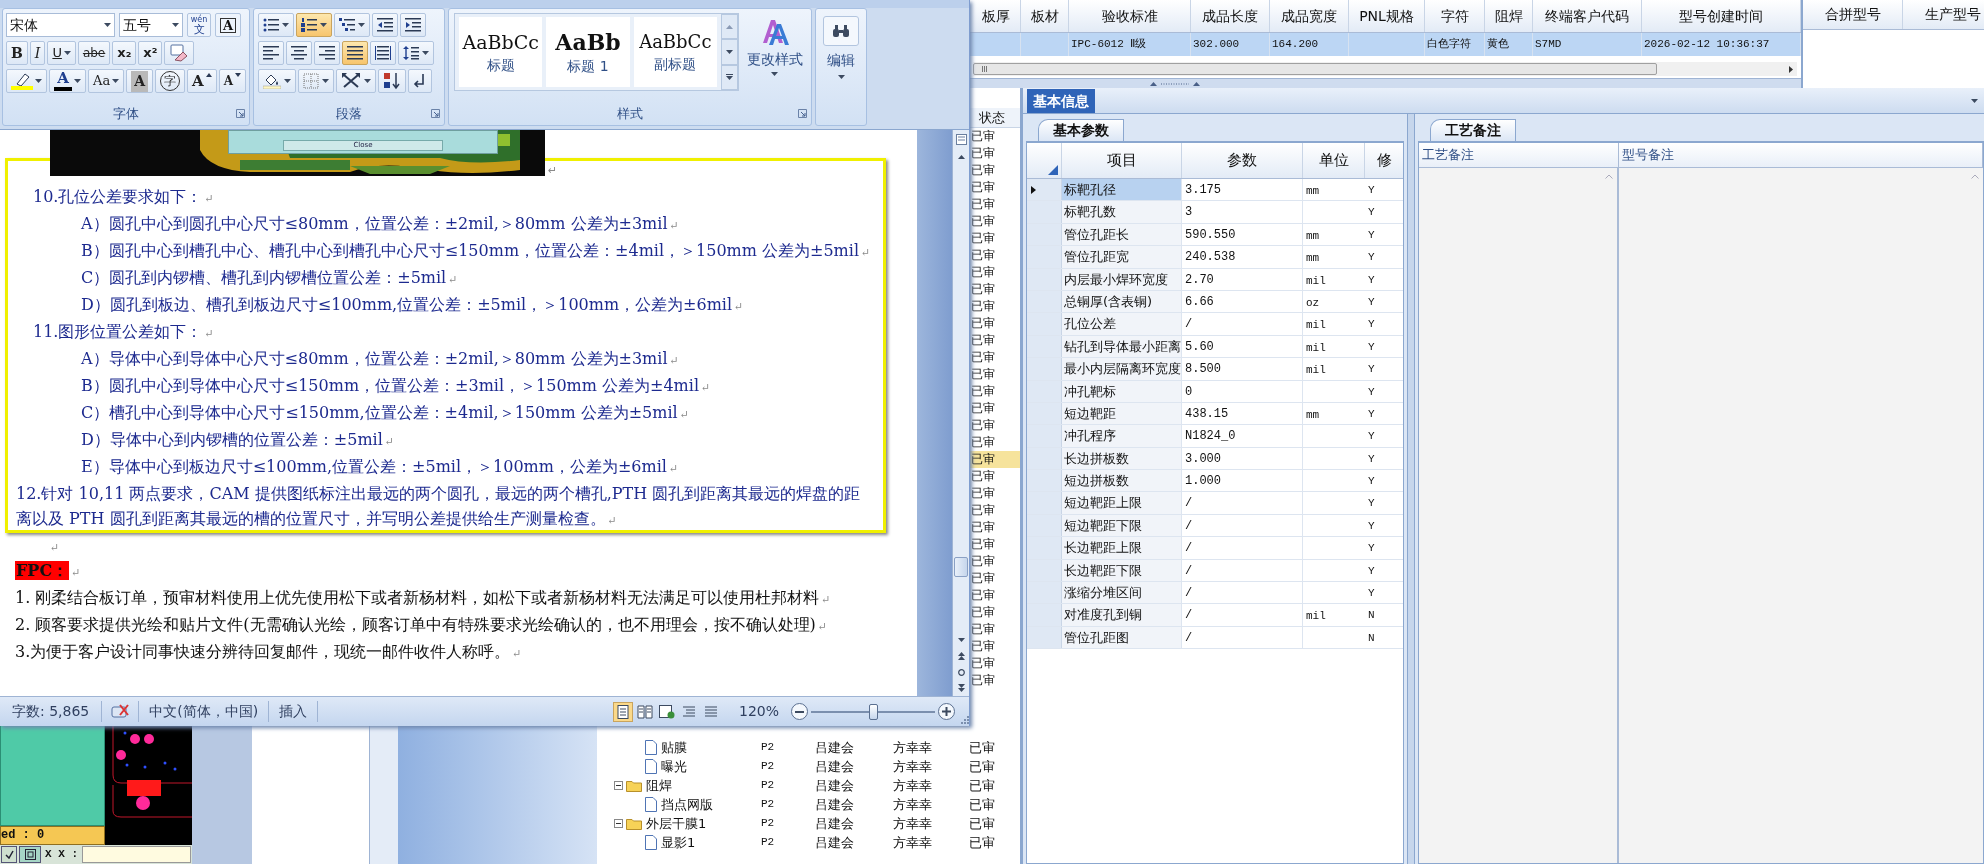  What do you see at coordinates (51, 711) in the screenshot?
I see `word-count: 字数: 5,865` at bounding box center [51, 711].